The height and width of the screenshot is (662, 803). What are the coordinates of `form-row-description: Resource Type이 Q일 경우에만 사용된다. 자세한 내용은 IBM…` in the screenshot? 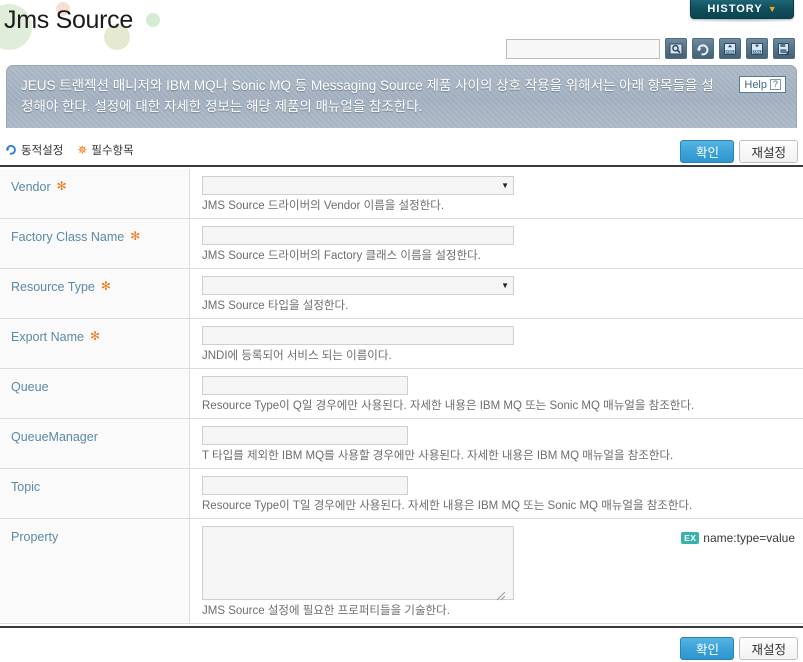 It's located at (448, 406).